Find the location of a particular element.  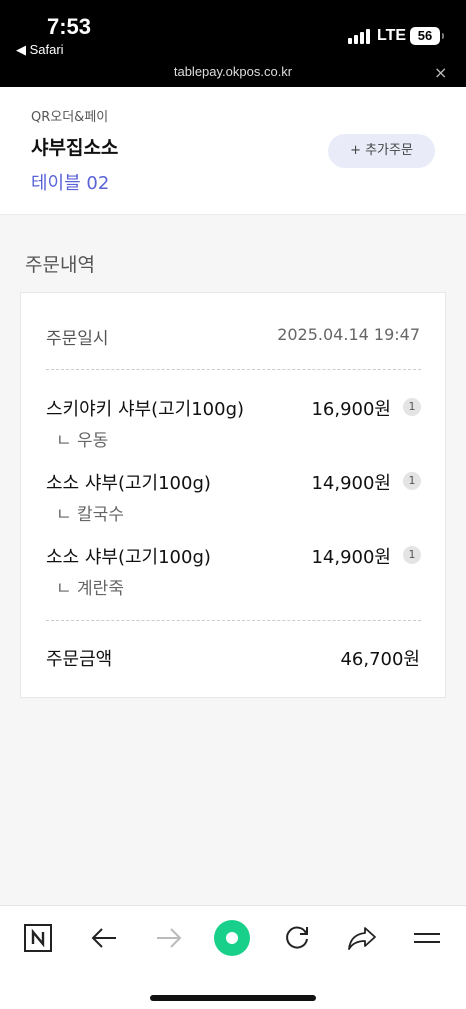

order-date-label: 주문일시 is located at coordinates (77, 339).